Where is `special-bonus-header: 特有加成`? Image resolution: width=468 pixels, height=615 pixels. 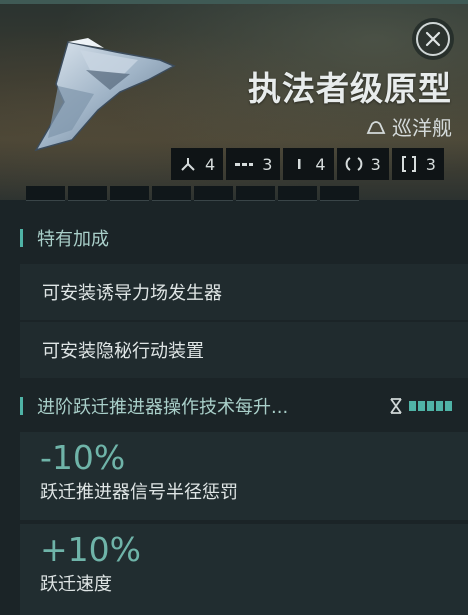
special-bonus-header: 特有加成 is located at coordinates (234, 238).